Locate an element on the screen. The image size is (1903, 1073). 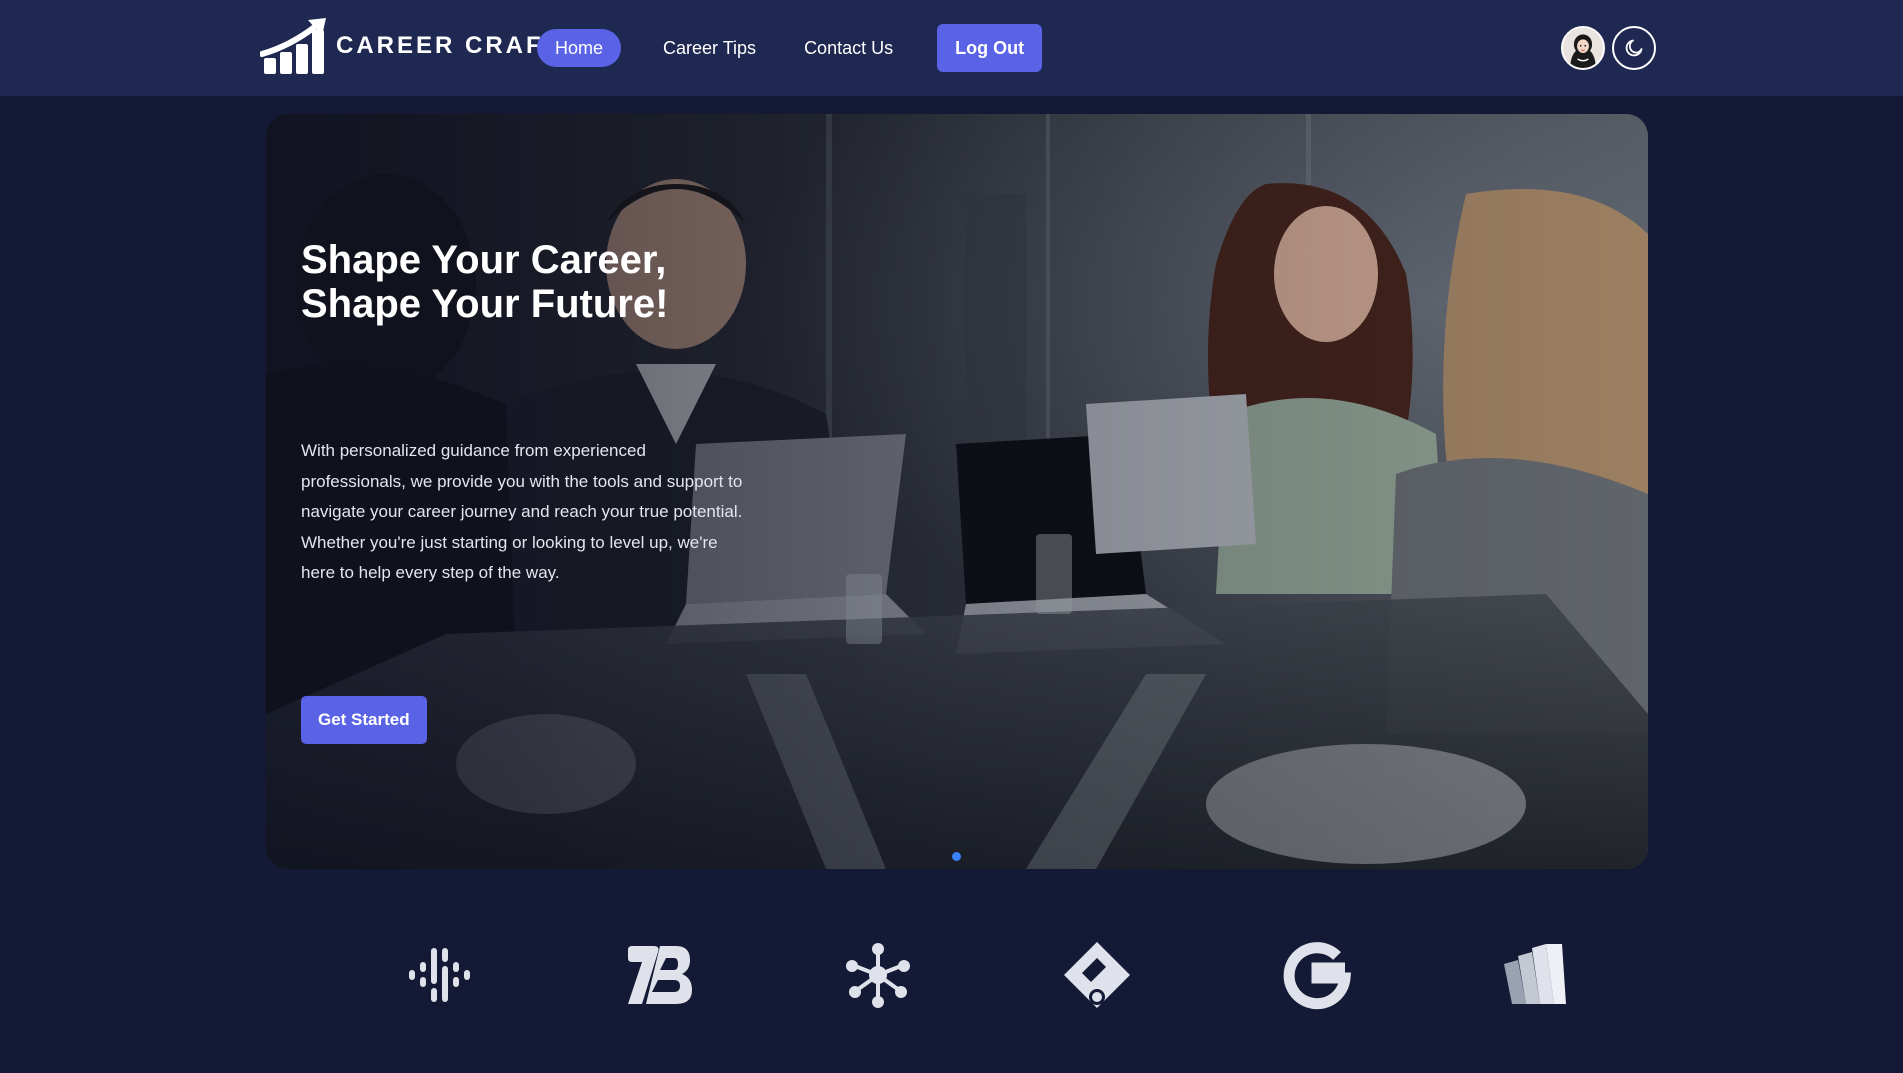
tb-monogram-icon is located at coordinates (660, 975).